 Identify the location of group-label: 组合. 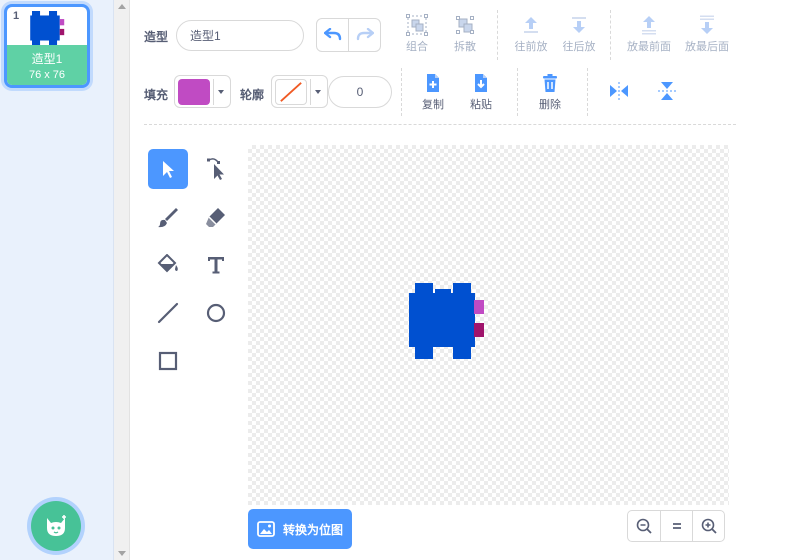
(417, 47).